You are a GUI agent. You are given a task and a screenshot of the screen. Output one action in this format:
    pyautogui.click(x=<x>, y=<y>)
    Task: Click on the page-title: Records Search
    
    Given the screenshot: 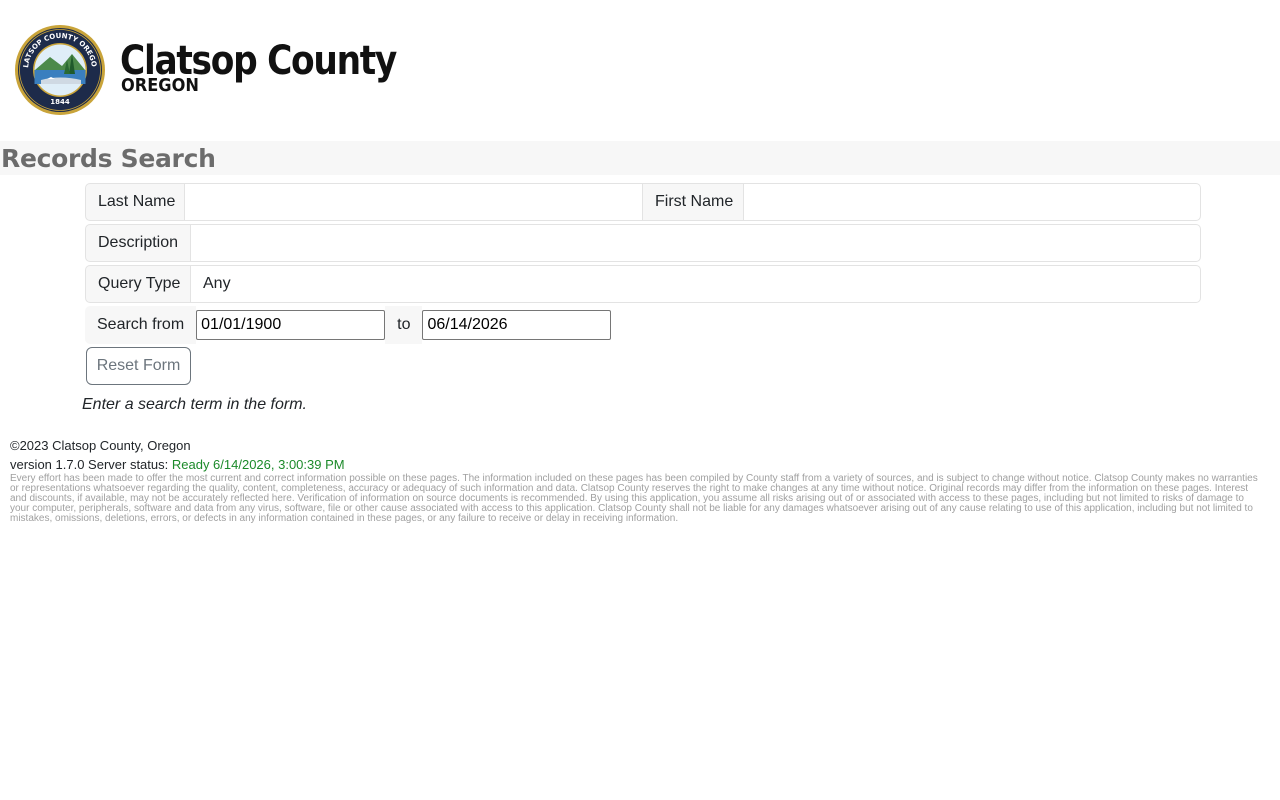 What is the action you would take?
    pyautogui.click(x=108, y=158)
    